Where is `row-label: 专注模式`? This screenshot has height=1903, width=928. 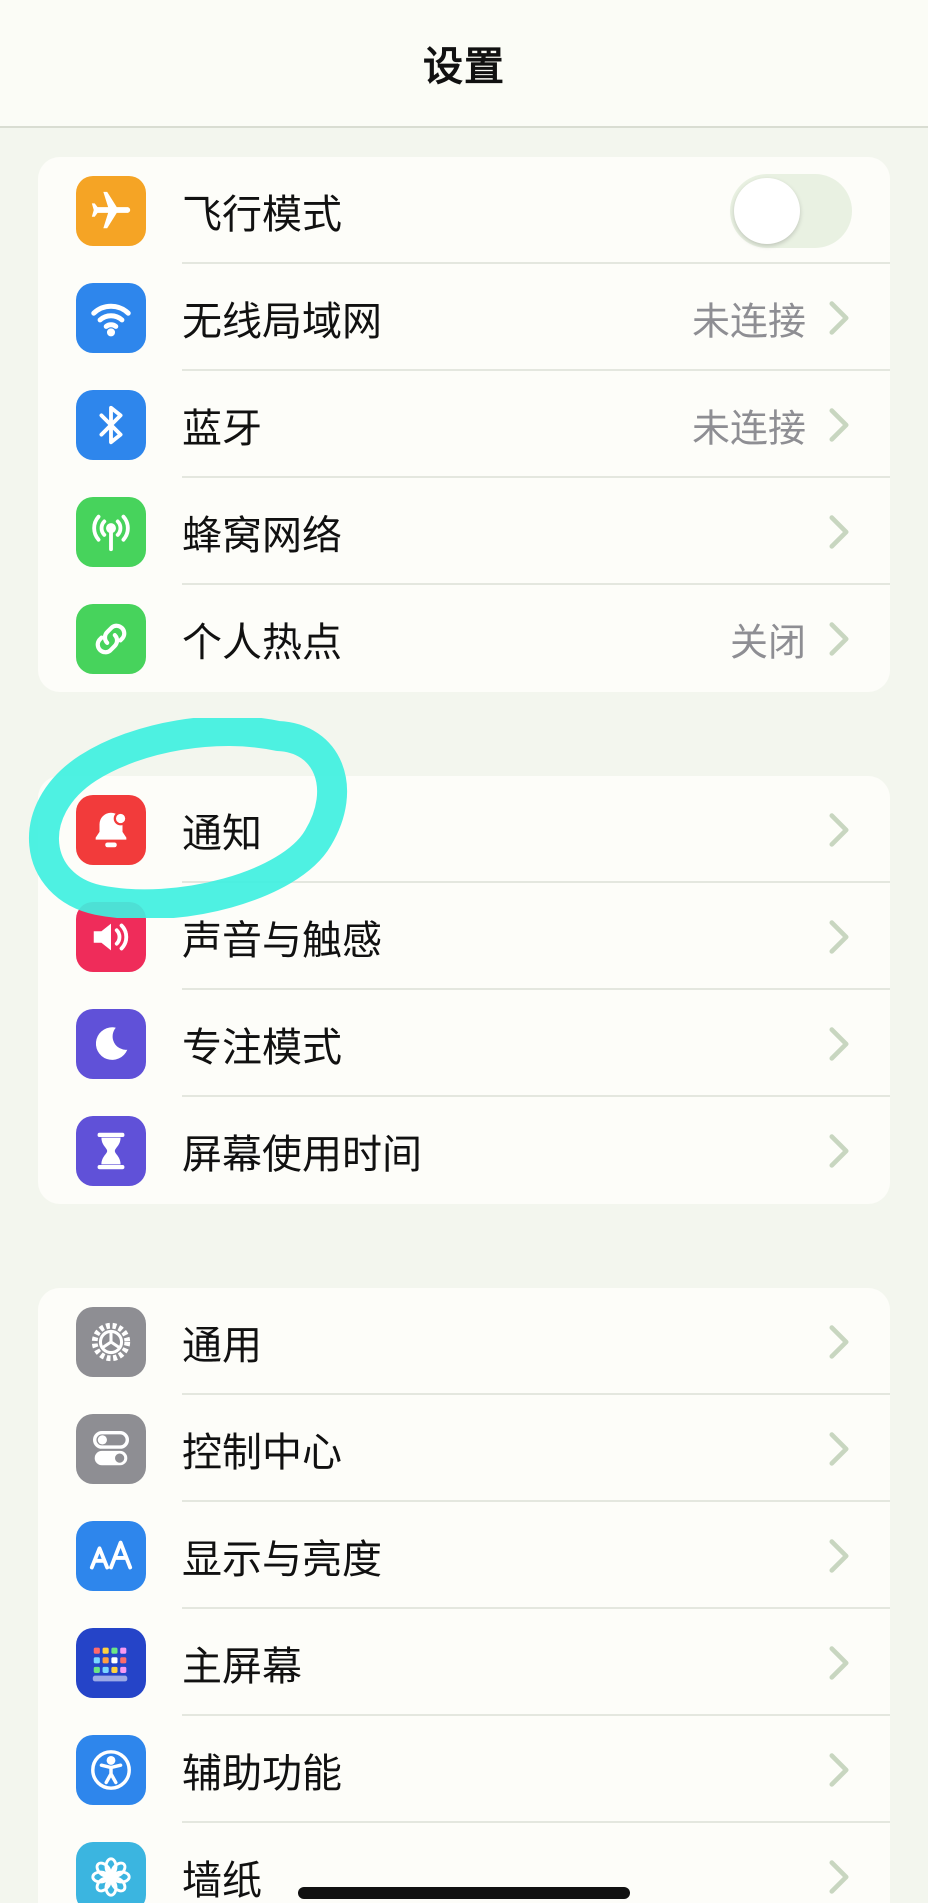
row-label: 专注模式 is located at coordinates (262, 1047).